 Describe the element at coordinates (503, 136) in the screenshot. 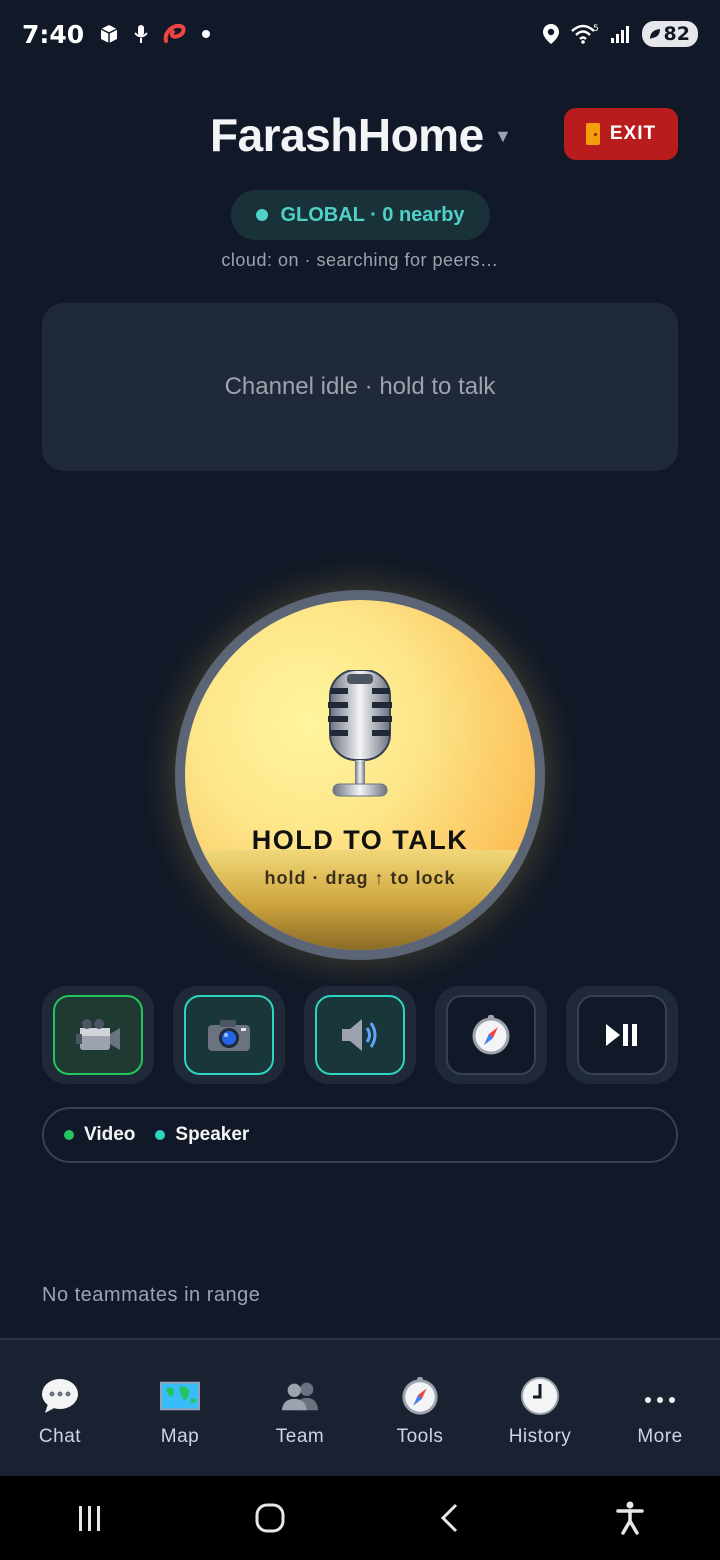

I see `chevron-down-icon: ▼` at that location.